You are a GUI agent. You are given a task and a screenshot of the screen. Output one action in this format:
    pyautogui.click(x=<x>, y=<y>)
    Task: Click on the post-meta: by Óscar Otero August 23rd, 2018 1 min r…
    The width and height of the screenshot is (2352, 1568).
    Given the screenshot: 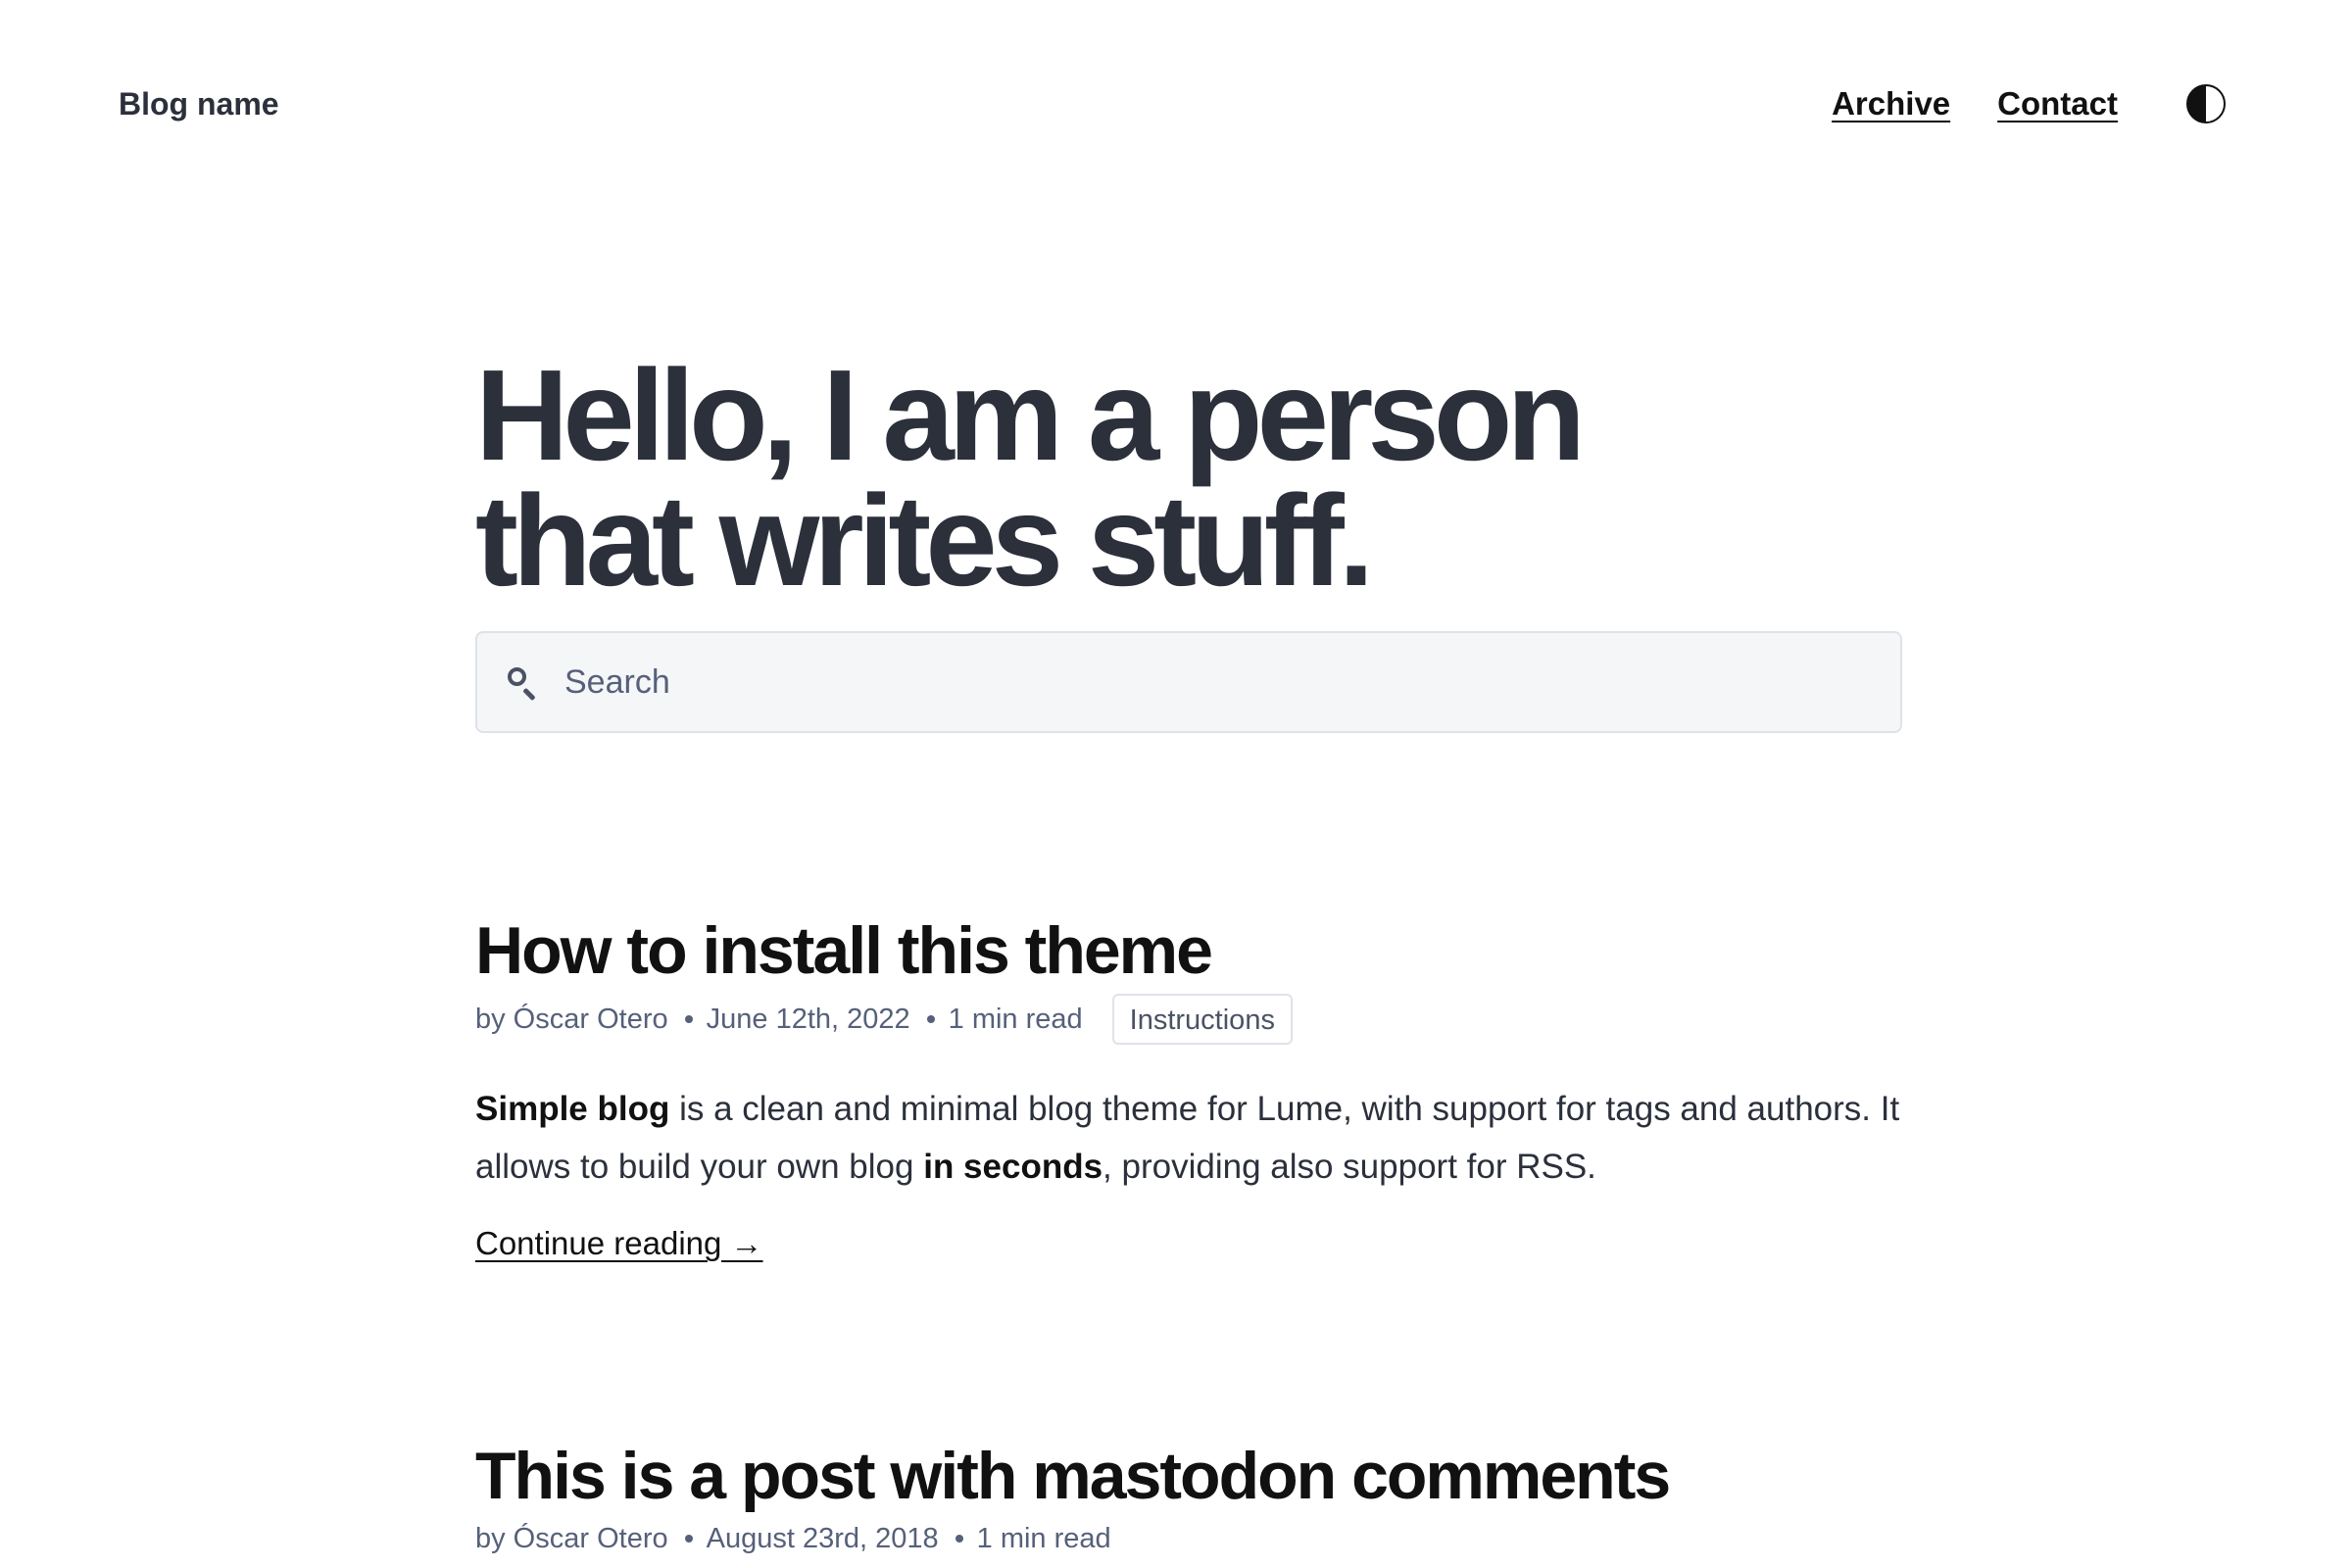 What is the action you would take?
    pyautogui.click(x=1188, y=1538)
    